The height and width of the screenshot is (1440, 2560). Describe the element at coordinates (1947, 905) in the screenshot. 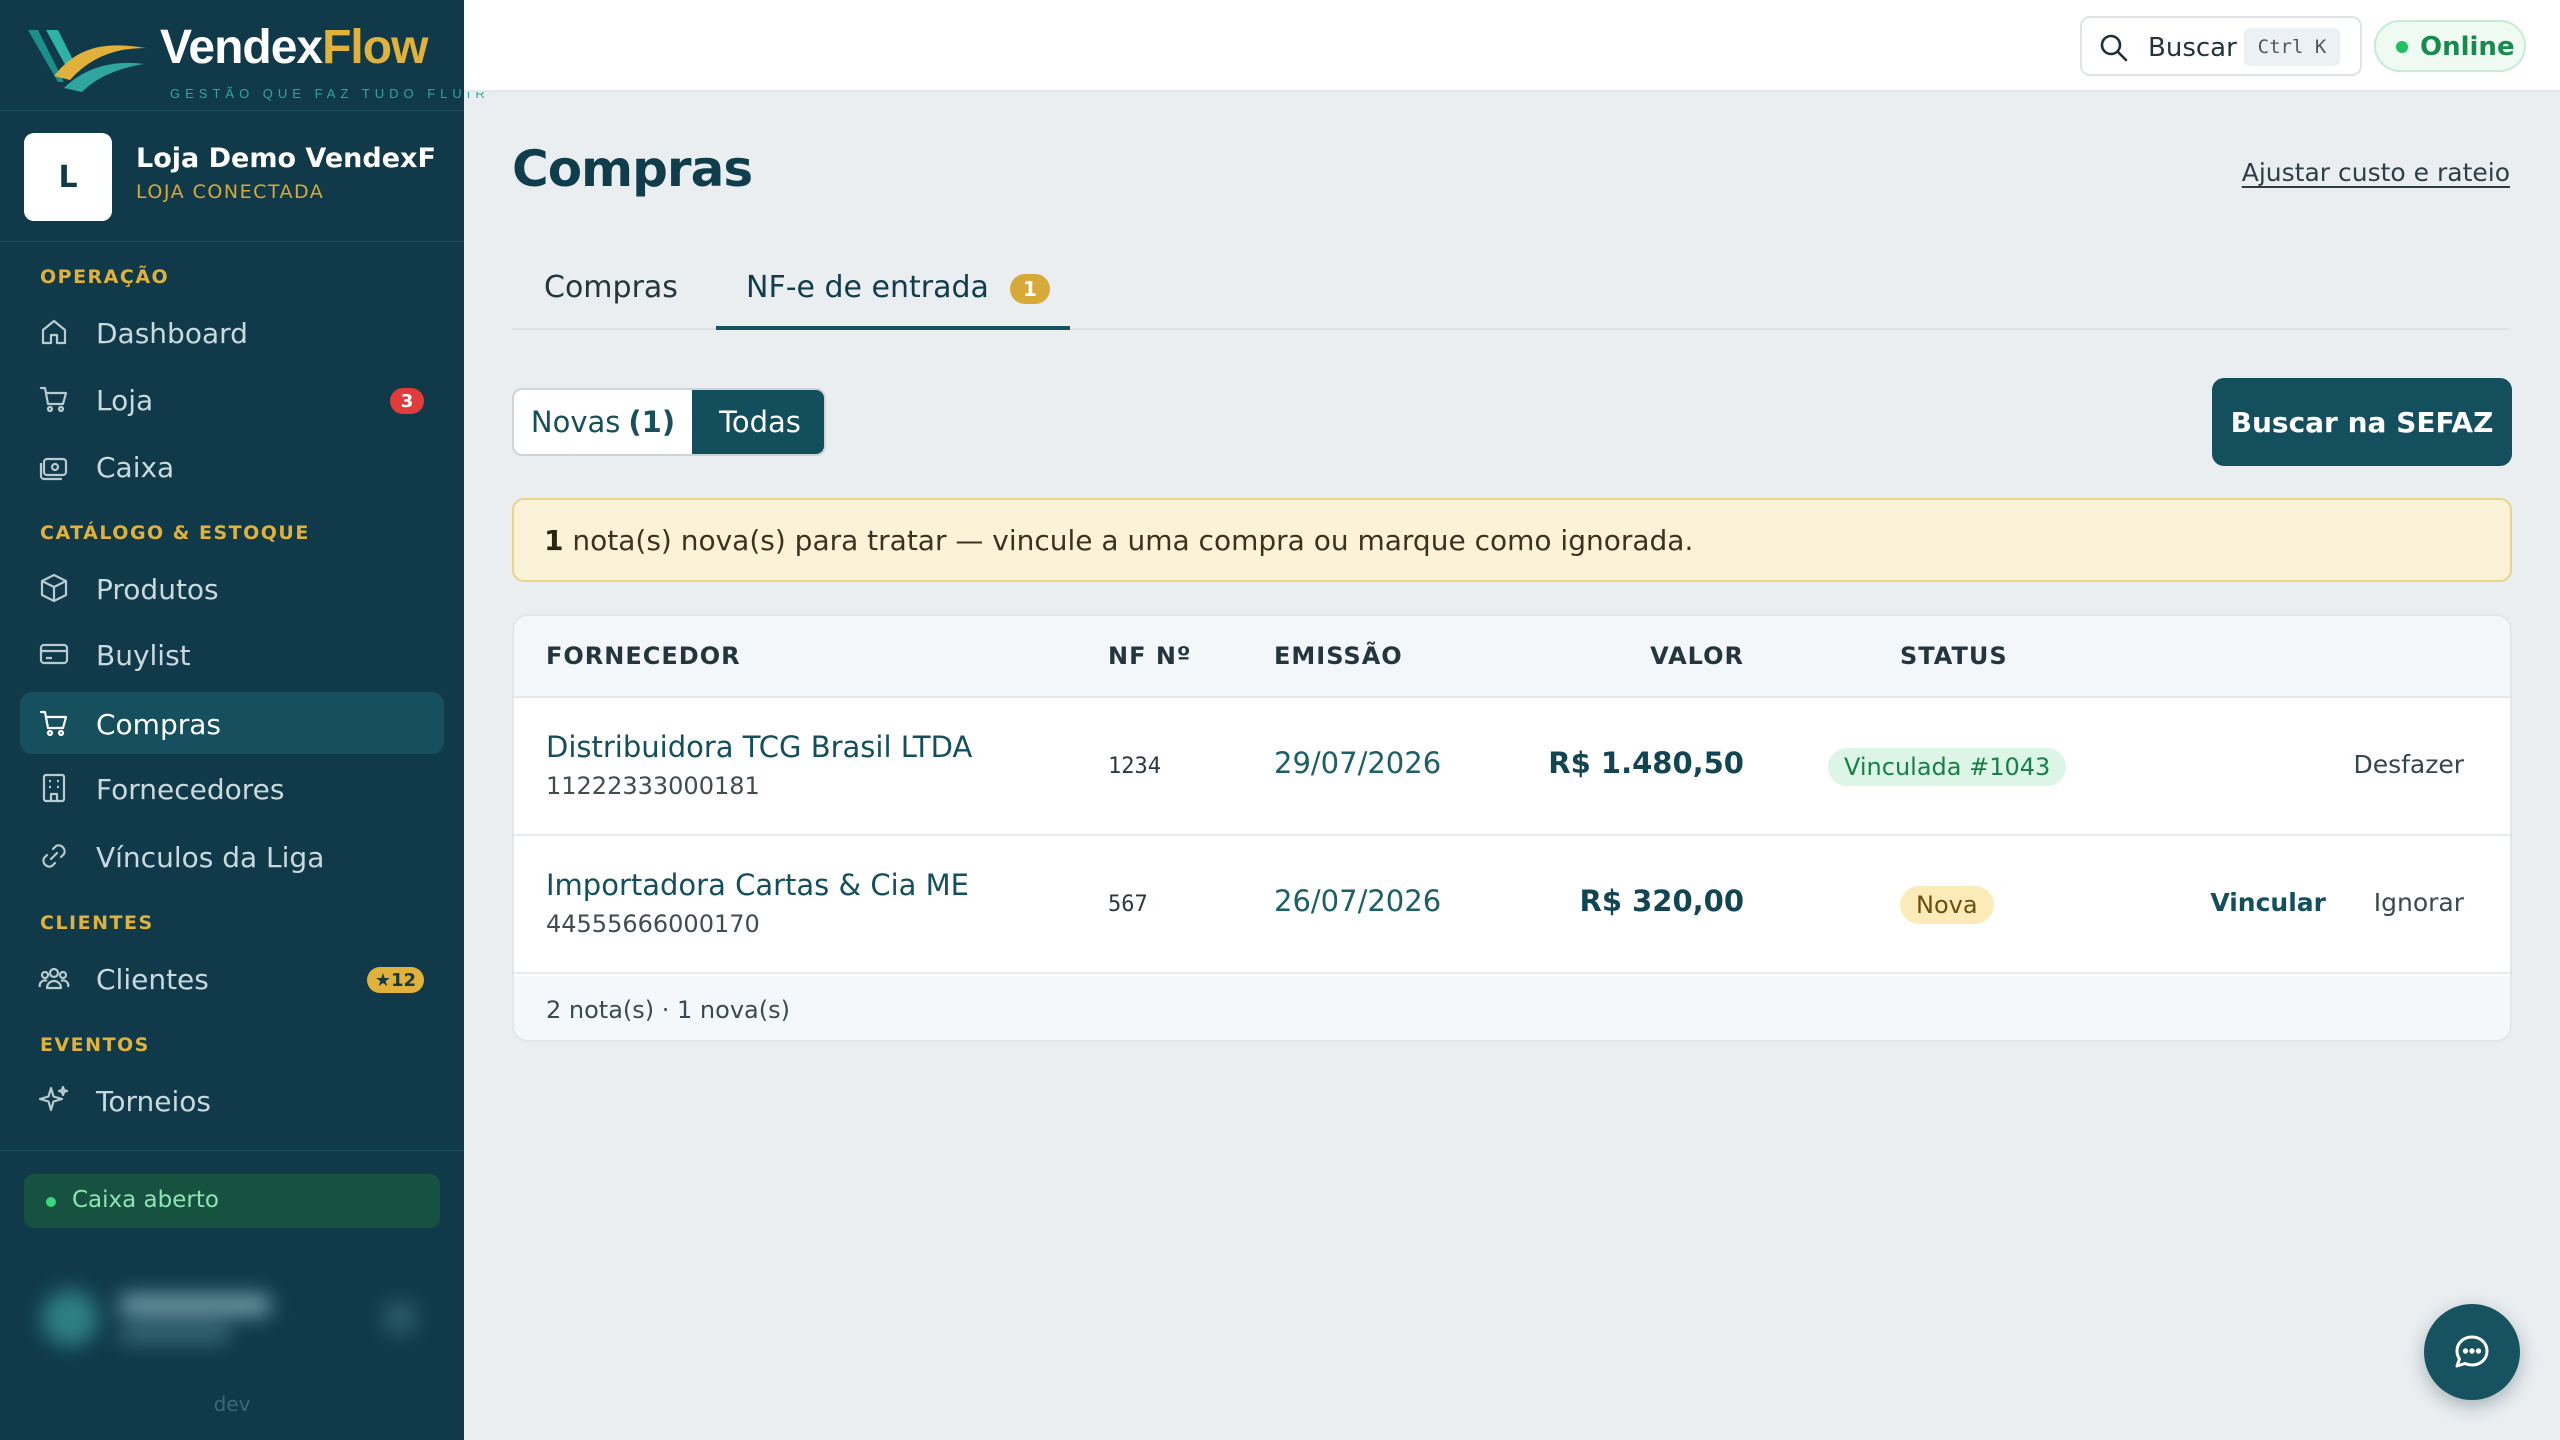

I see `status-badge: Nova` at that location.